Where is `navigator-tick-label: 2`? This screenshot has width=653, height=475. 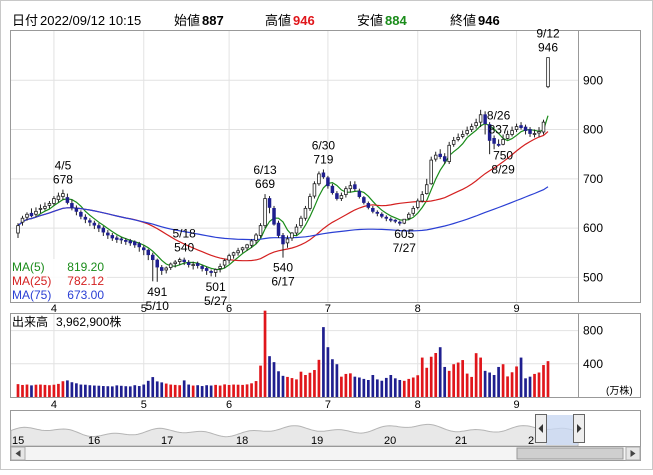
navigator-tick-label: 2 is located at coordinates (531, 441).